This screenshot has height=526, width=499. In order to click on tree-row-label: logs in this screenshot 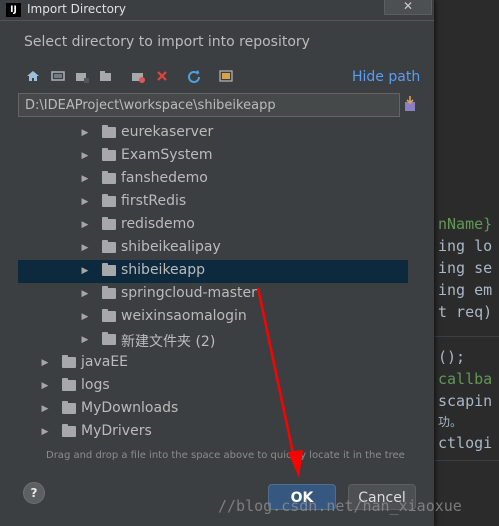, I will do `click(95, 385)`.